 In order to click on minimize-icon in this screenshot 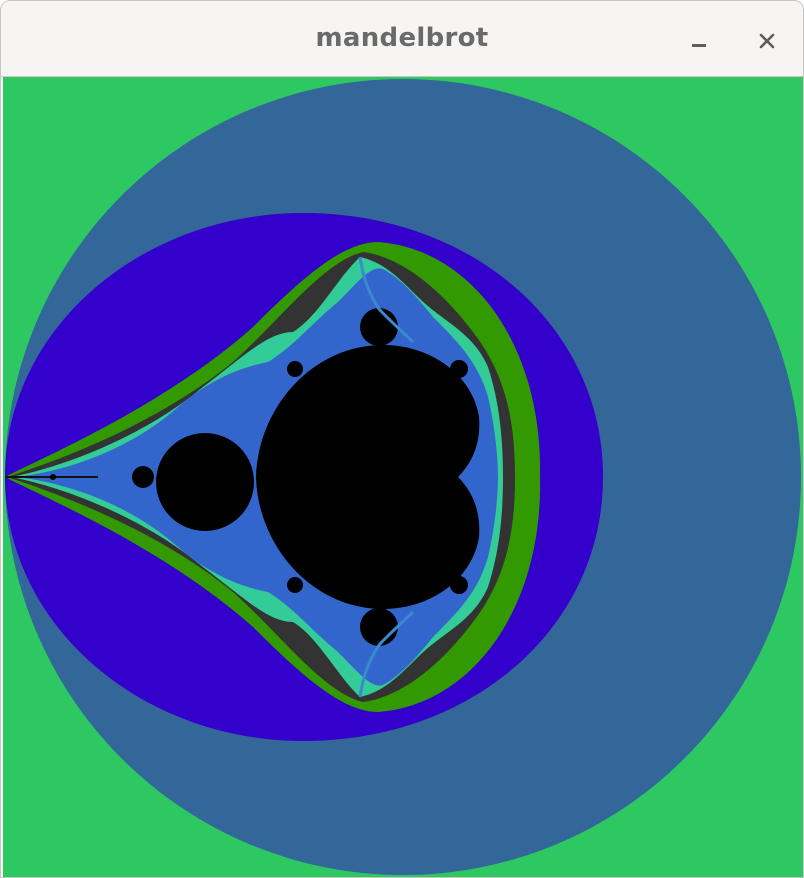, I will do `click(699, 45)`.